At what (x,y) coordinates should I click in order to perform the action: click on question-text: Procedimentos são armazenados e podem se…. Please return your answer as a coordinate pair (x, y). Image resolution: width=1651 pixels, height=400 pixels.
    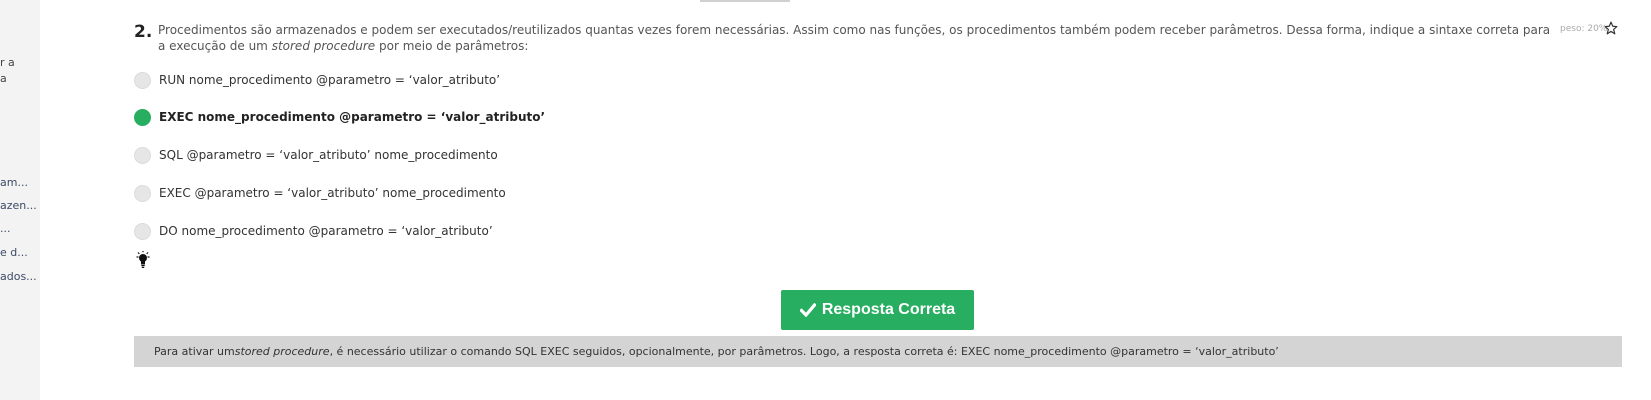
    Looking at the image, I should click on (855, 38).